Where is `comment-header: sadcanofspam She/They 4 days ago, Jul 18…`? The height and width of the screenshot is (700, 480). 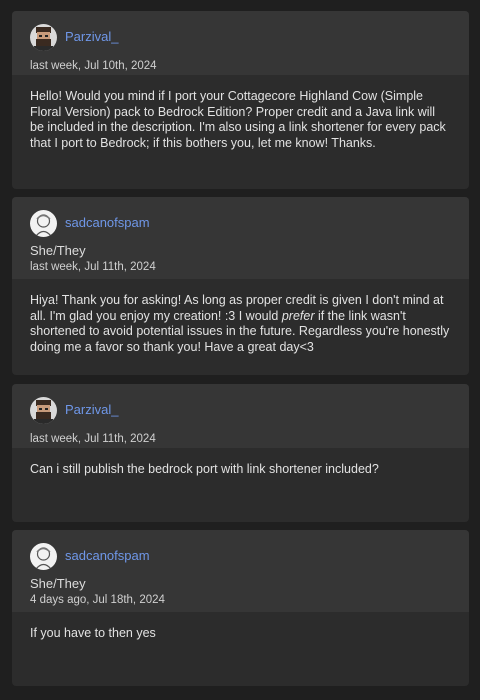 comment-header: sadcanofspam She/They 4 days ago, Jul 18… is located at coordinates (240, 571).